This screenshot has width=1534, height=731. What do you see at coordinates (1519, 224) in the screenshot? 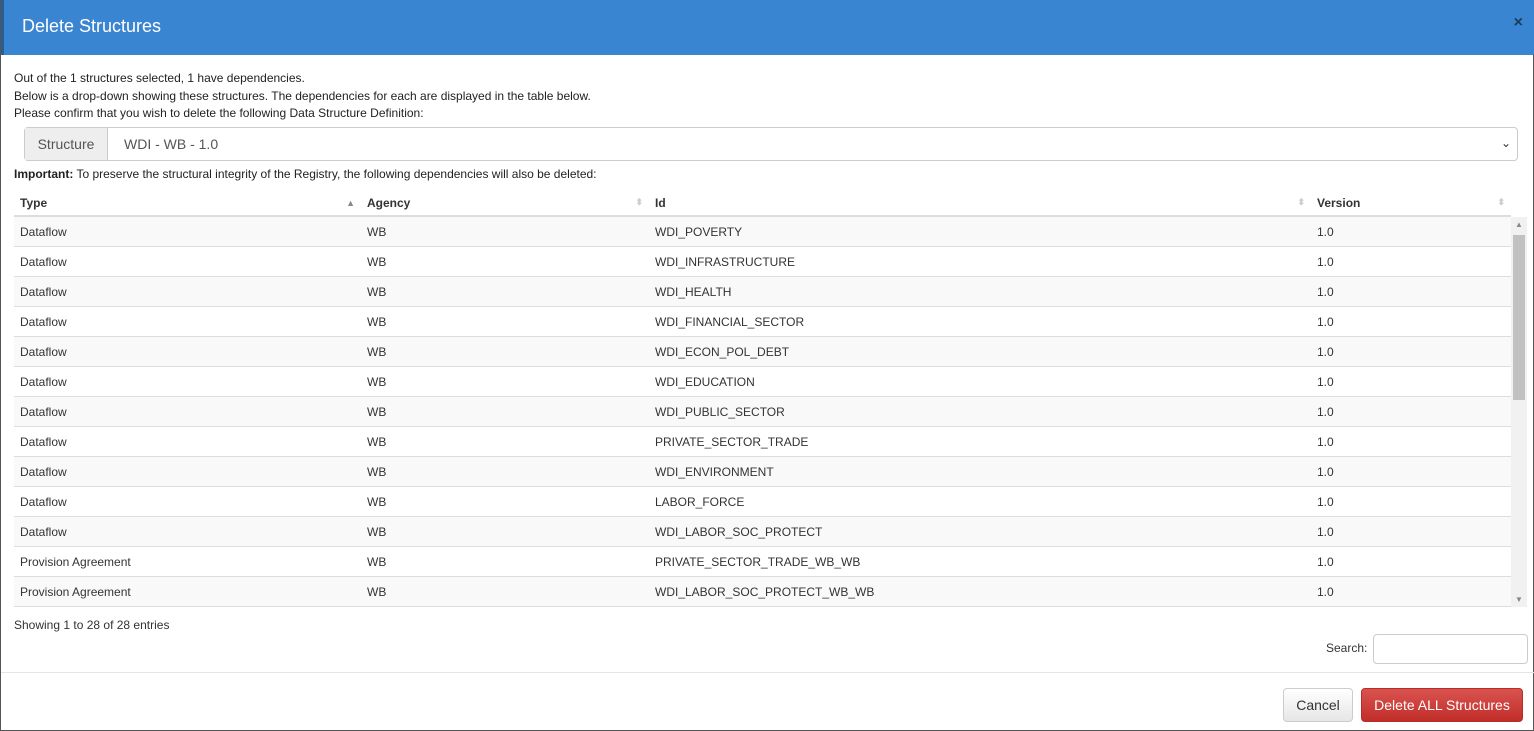
I see `scroll-up-icon: ▲` at bounding box center [1519, 224].